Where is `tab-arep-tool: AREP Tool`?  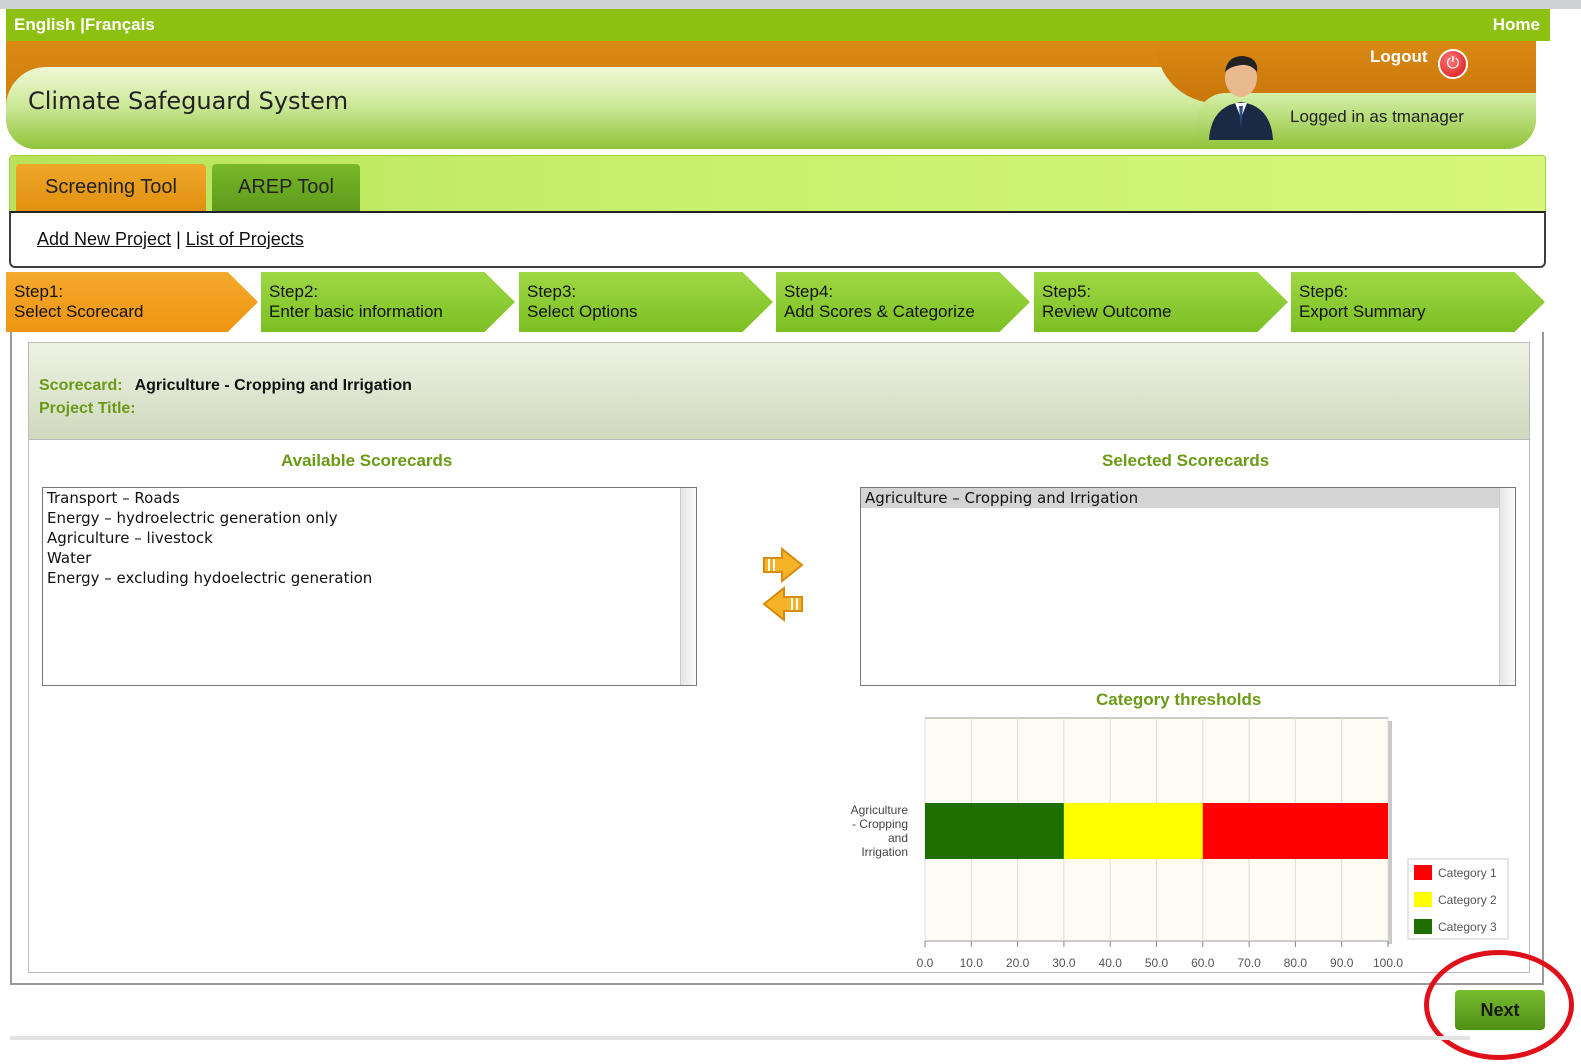
tab-arep-tool: AREP Tool is located at coordinates (286, 188).